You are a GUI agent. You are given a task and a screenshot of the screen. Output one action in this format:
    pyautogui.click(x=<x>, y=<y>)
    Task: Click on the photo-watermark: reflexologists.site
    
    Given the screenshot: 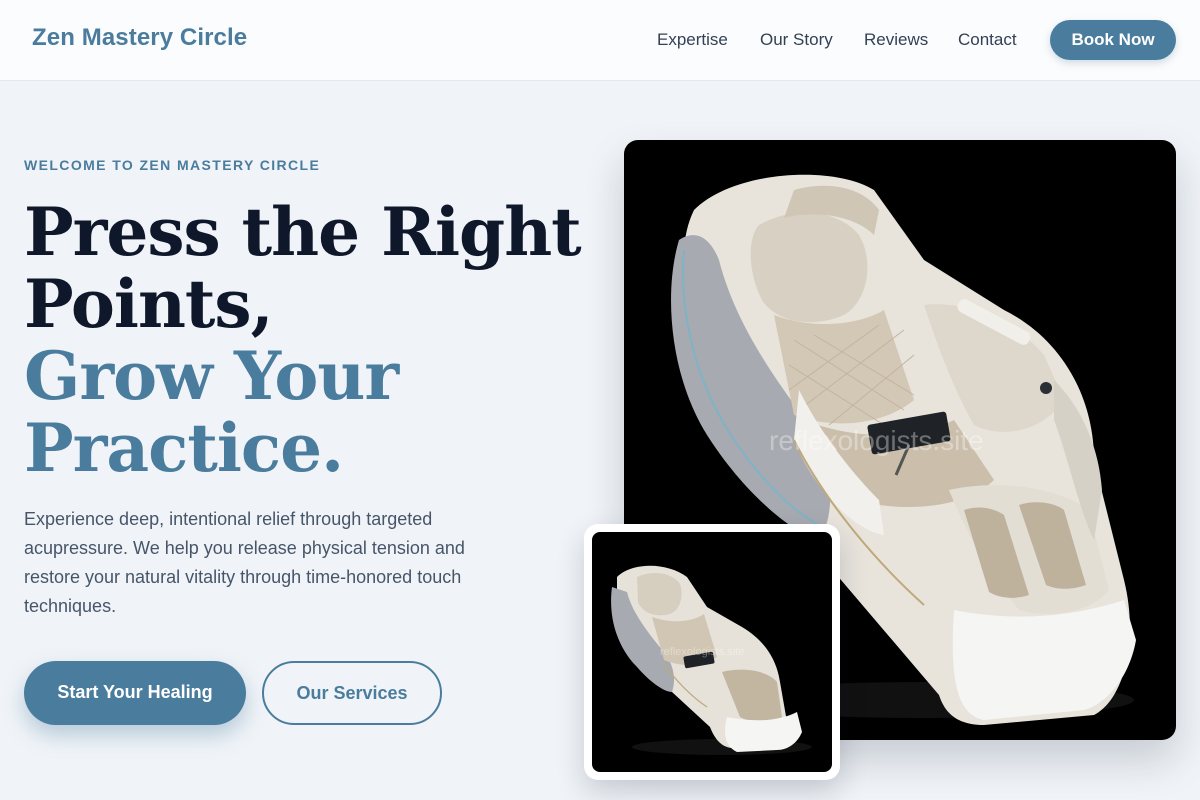 What is the action you would take?
    pyautogui.click(x=876, y=440)
    